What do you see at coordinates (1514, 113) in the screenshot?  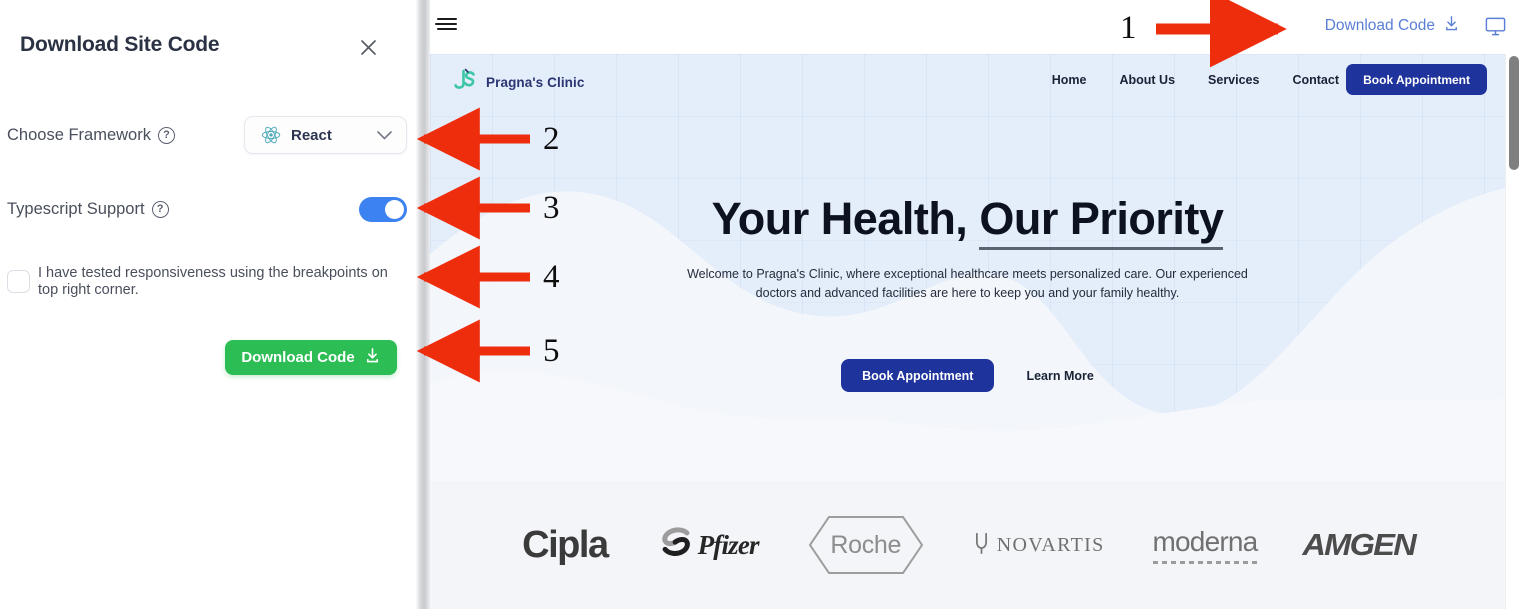 I see `preview-scrollbar-thumb` at bounding box center [1514, 113].